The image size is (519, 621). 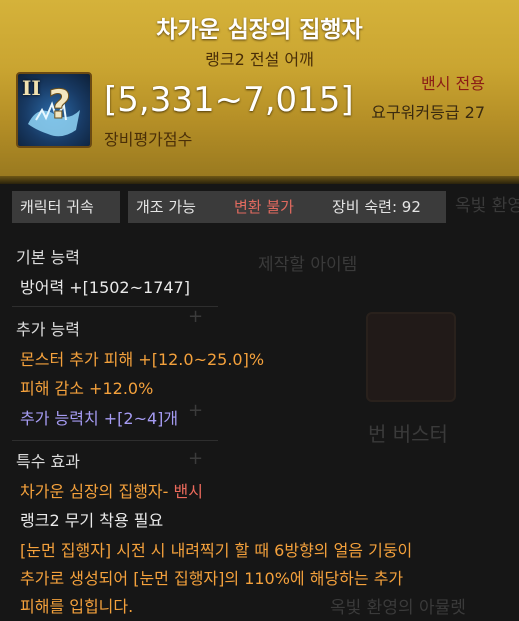 What do you see at coordinates (259, 180) in the screenshot?
I see `header-divider` at bounding box center [259, 180].